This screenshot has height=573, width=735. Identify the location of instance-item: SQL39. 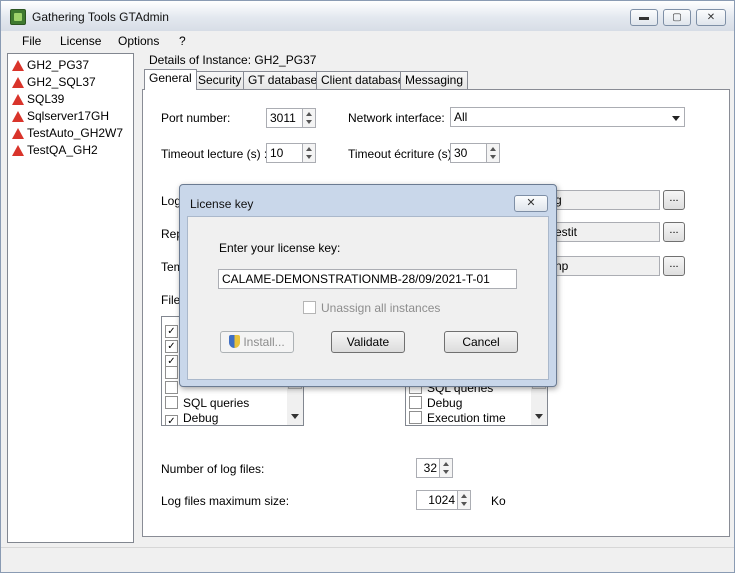
(38, 100).